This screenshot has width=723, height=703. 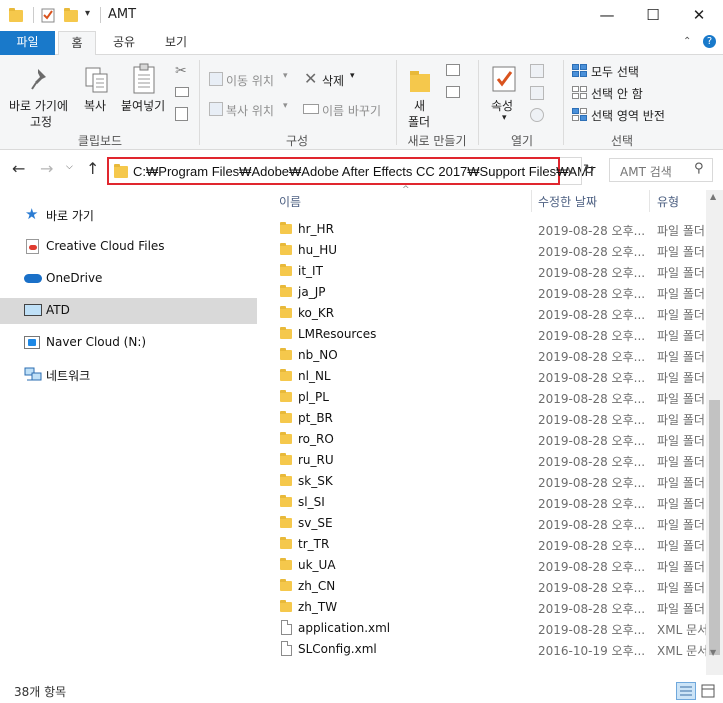 I want to click on delete-dropdown-icon: ▾, so click(x=352, y=76).